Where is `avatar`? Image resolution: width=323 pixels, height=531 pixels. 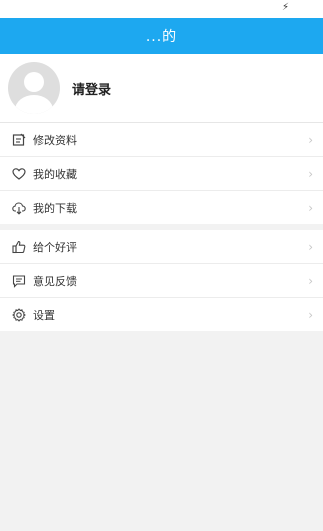
avatar is located at coordinates (34, 88).